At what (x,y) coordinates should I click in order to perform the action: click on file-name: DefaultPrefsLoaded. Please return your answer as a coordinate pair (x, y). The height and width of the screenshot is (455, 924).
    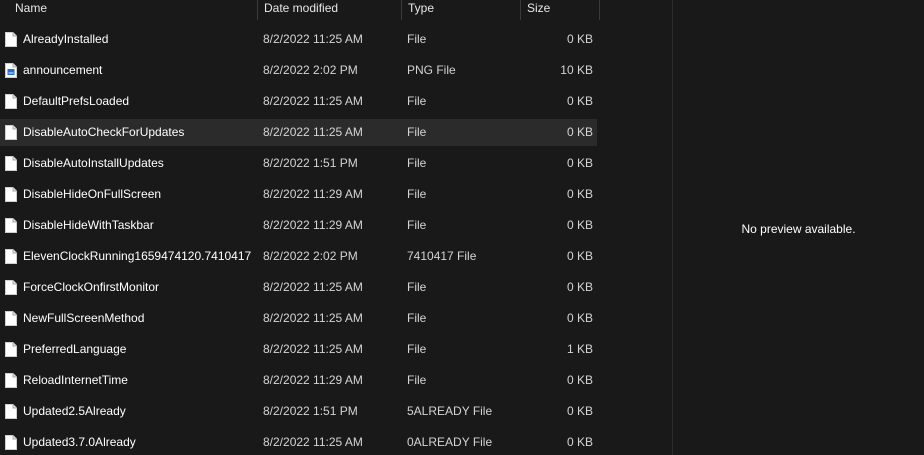
    Looking at the image, I should click on (76, 101).